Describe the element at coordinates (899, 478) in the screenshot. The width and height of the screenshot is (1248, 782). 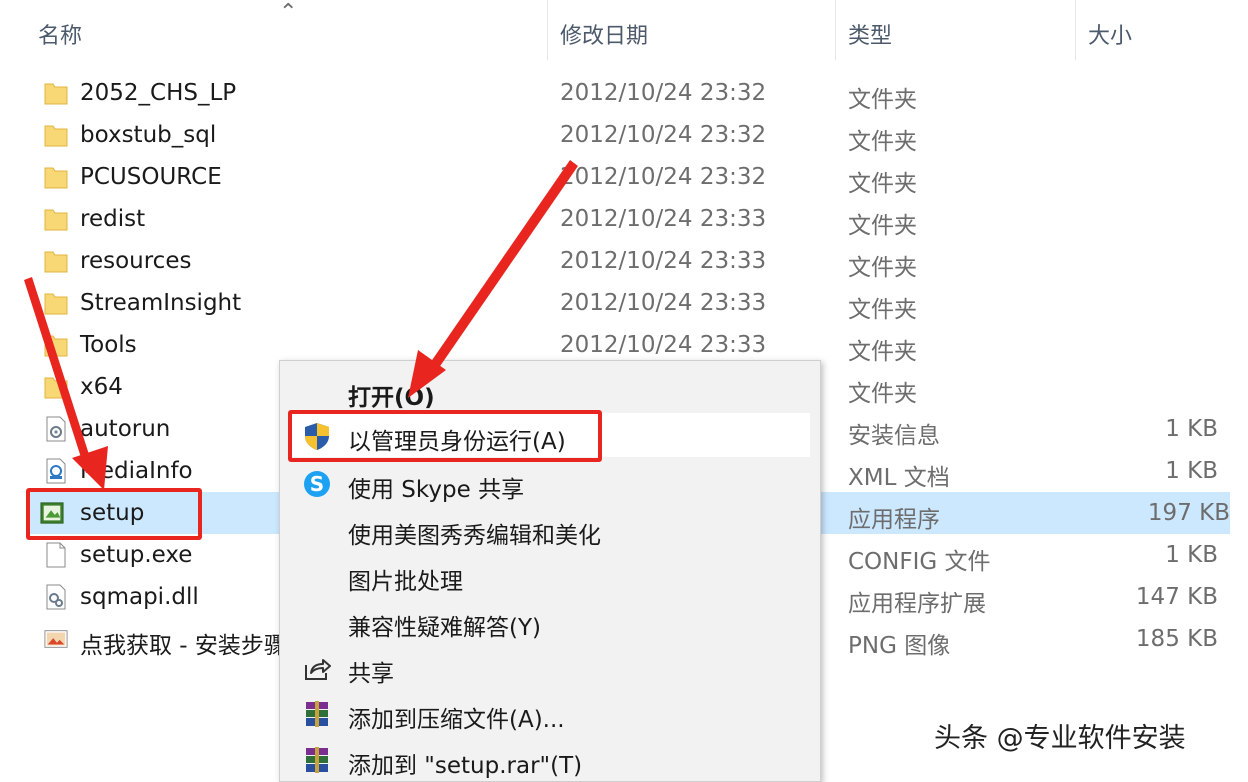
I see `file-type: XML 文档` at that location.